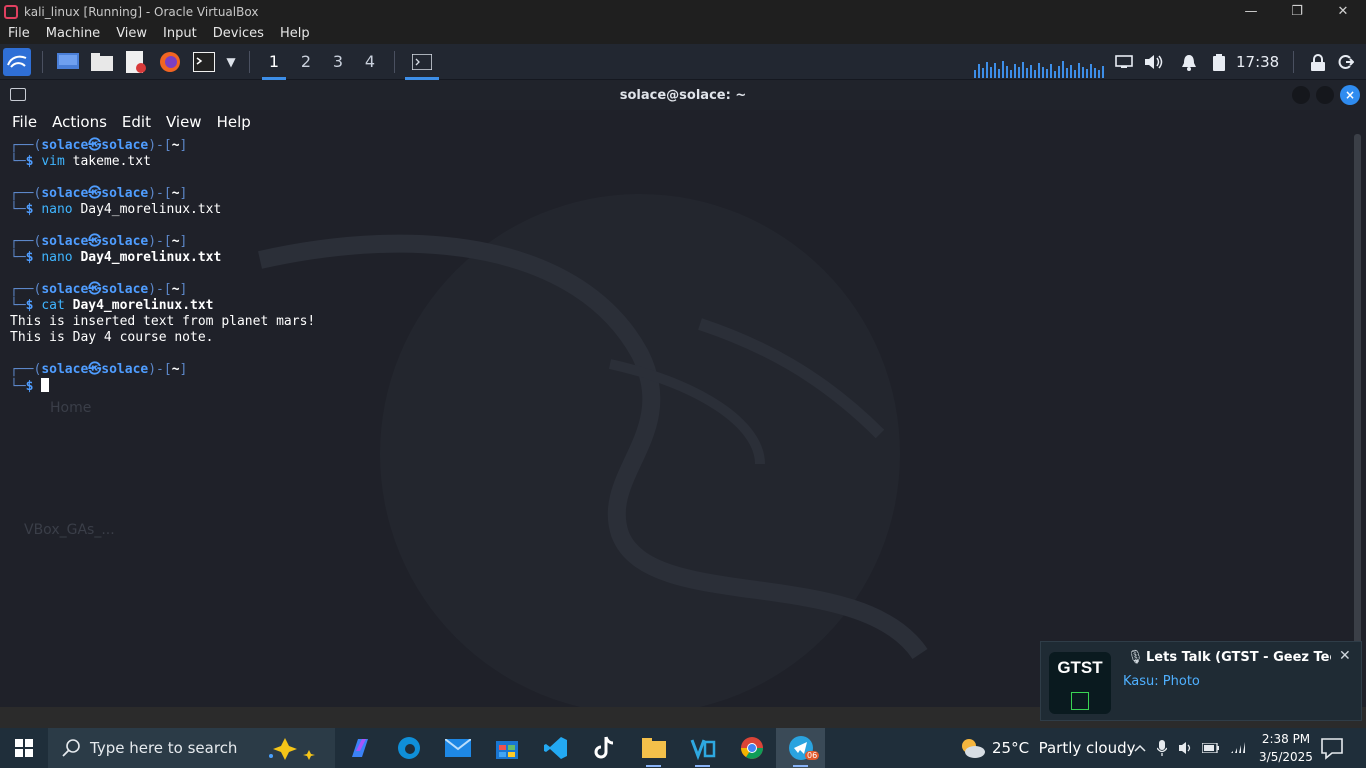 The image size is (1366, 768). What do you see at coordinates (338, 62) in the screenshot?
I see `workspace-3: 3` at bounding box center [338, 62].